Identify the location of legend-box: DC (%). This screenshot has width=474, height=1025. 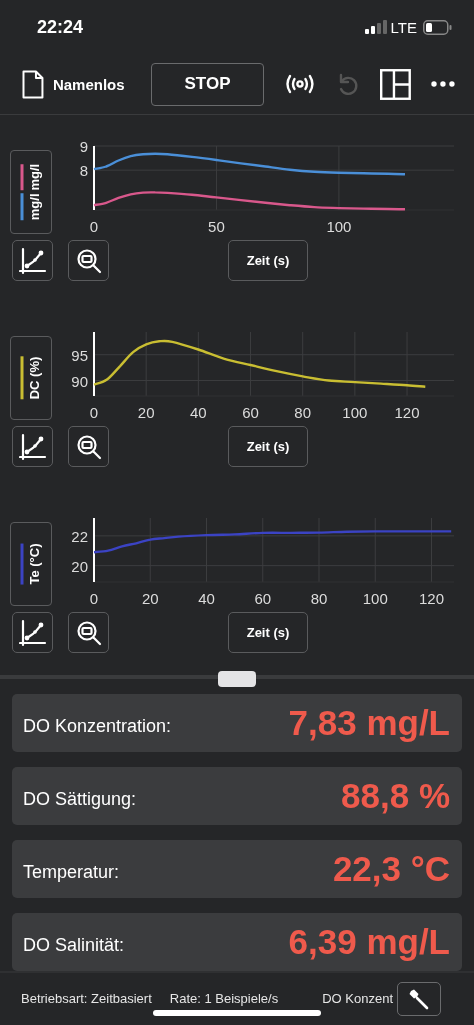
(31, 378).